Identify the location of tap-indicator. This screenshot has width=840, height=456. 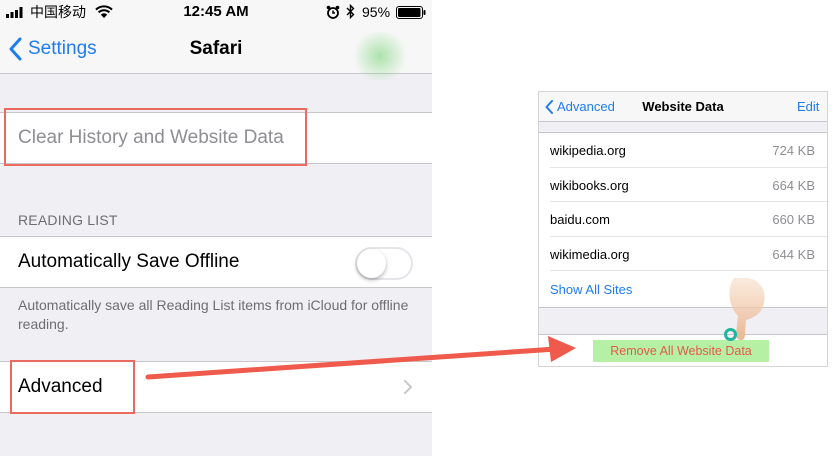
(730, 334).